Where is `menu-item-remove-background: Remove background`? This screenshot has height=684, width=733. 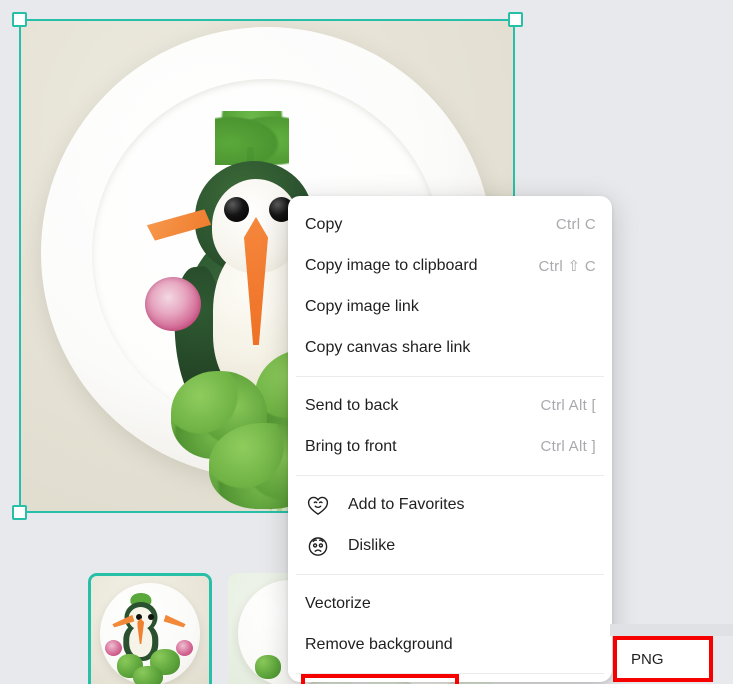 menu-item-remove-background: Remove background is located at coordinates (450, 644).